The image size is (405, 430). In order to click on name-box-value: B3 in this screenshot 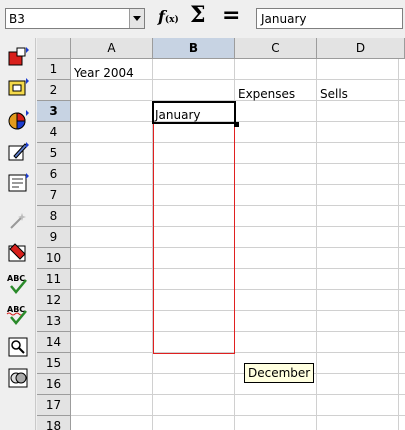, I will do `click(17, 19)`.